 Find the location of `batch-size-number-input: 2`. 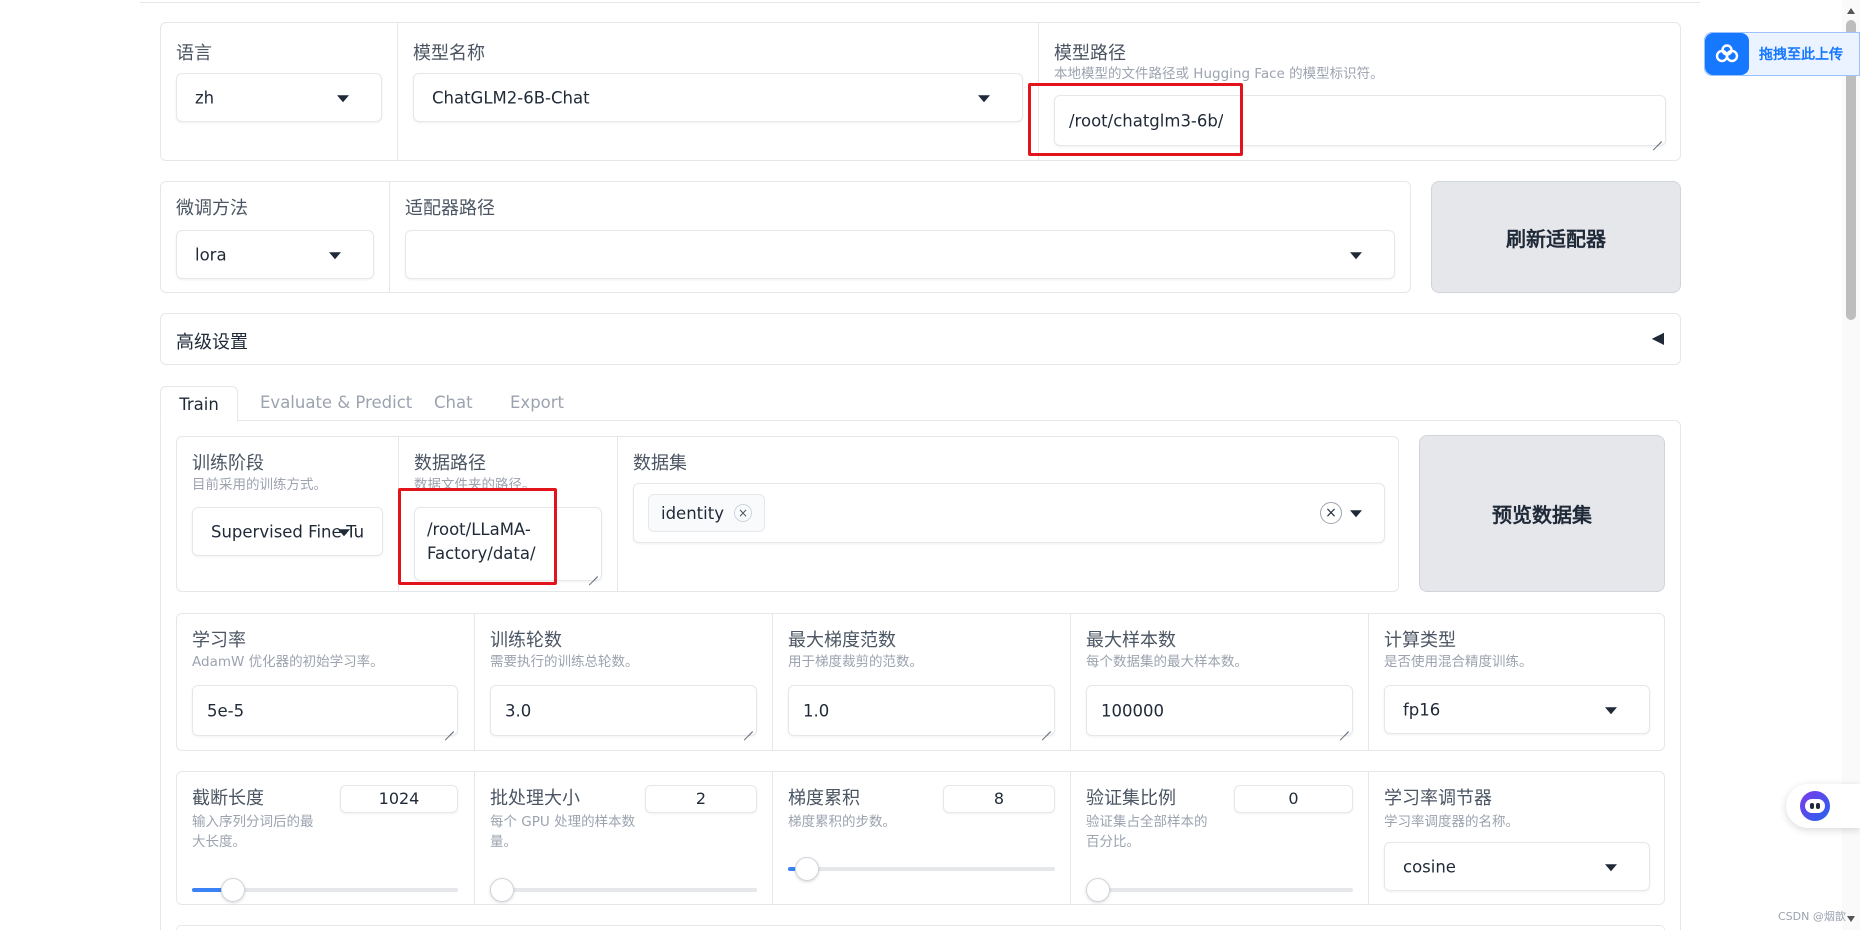

batch-size-number-input: 2 is located at coordinates (701, 799).